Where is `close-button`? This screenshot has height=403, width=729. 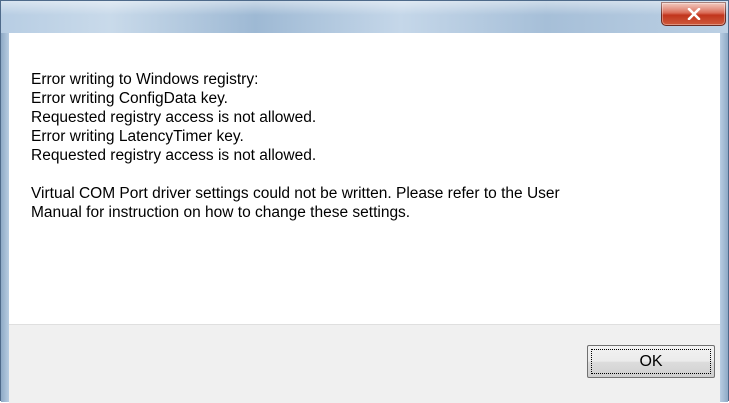 close-button is located at coordinates (693, 14).